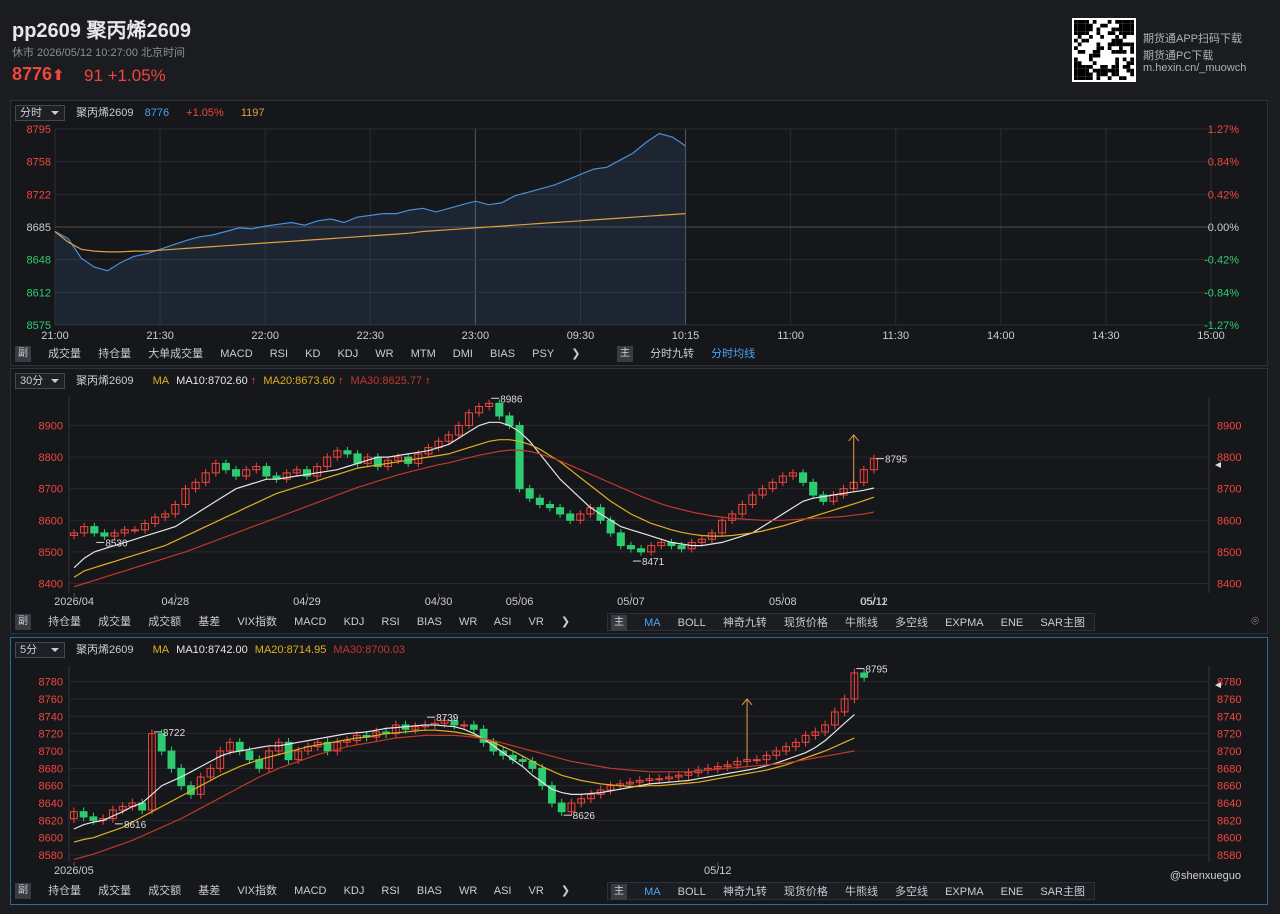  I want to click on x-tick-label: 23:00, so click(476, 336).